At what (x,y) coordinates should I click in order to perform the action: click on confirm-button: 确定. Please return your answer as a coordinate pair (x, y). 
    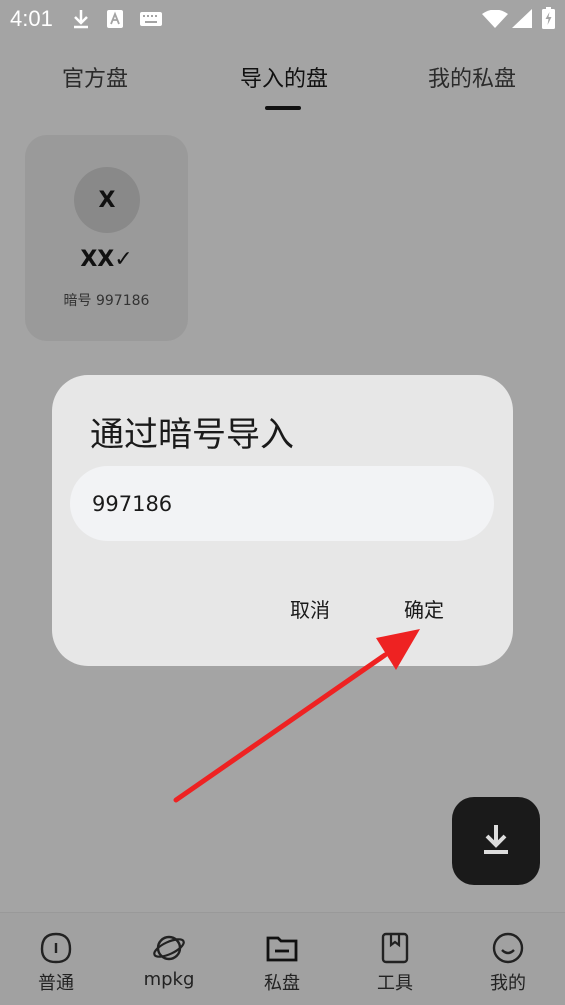
    Looking at the image, I should click on (424, 608).